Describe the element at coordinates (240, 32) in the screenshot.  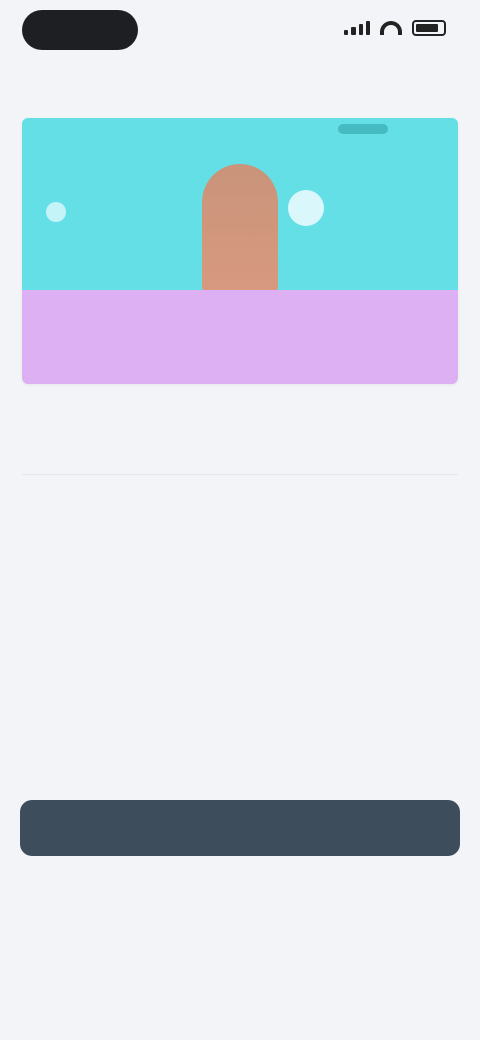
I see `status-bar` at that location.